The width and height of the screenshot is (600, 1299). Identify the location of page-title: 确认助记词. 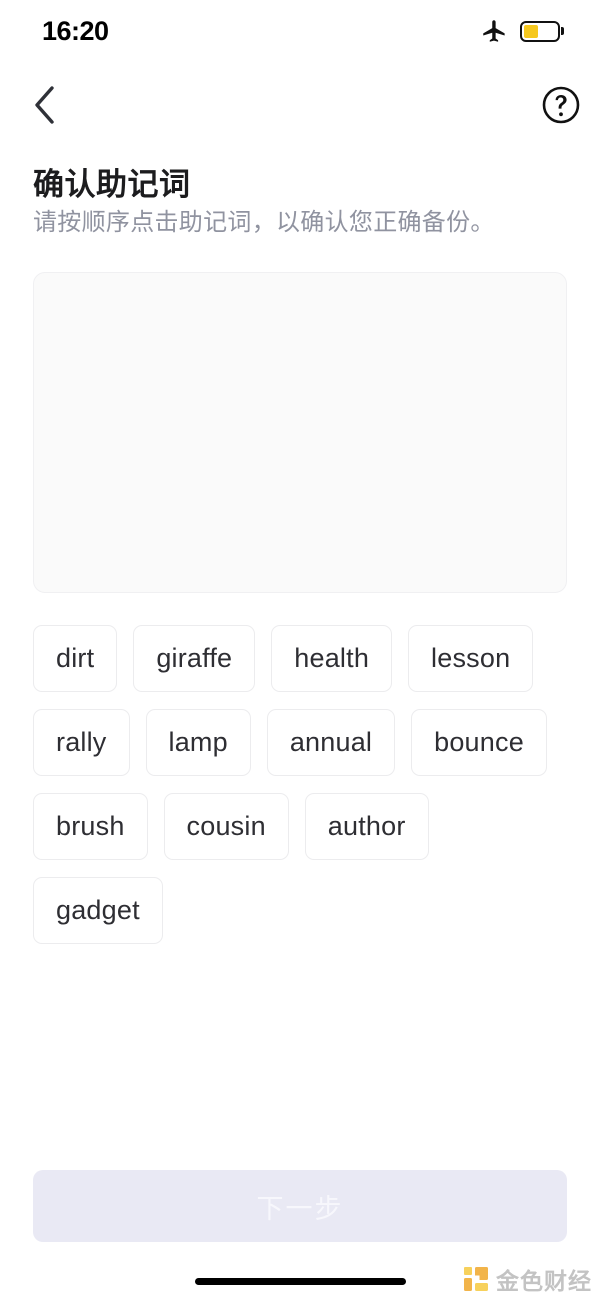
(112, 184).